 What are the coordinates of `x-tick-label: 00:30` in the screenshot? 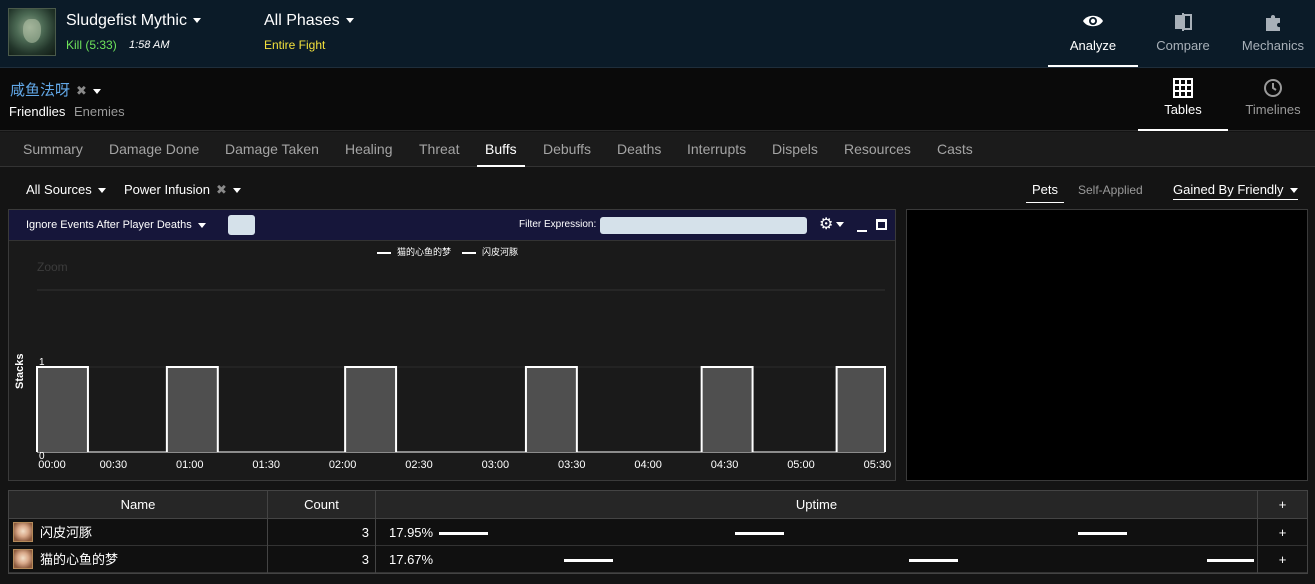 It's located at (114, 465).